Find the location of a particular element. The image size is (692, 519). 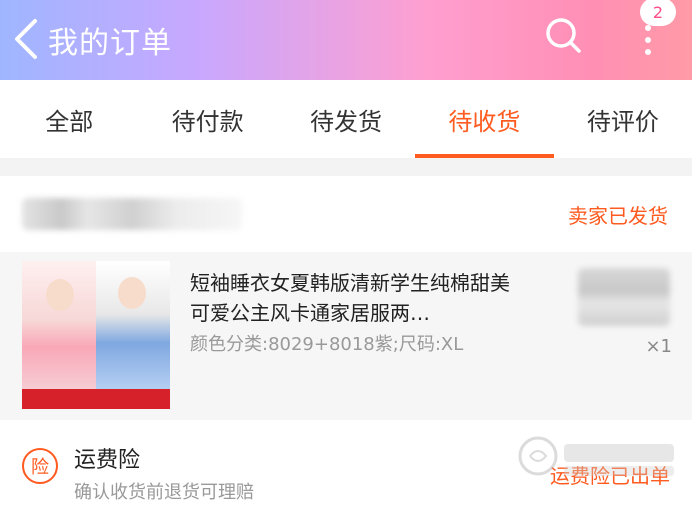

insurance-icon: 险 is located at coordinates (40, 466).